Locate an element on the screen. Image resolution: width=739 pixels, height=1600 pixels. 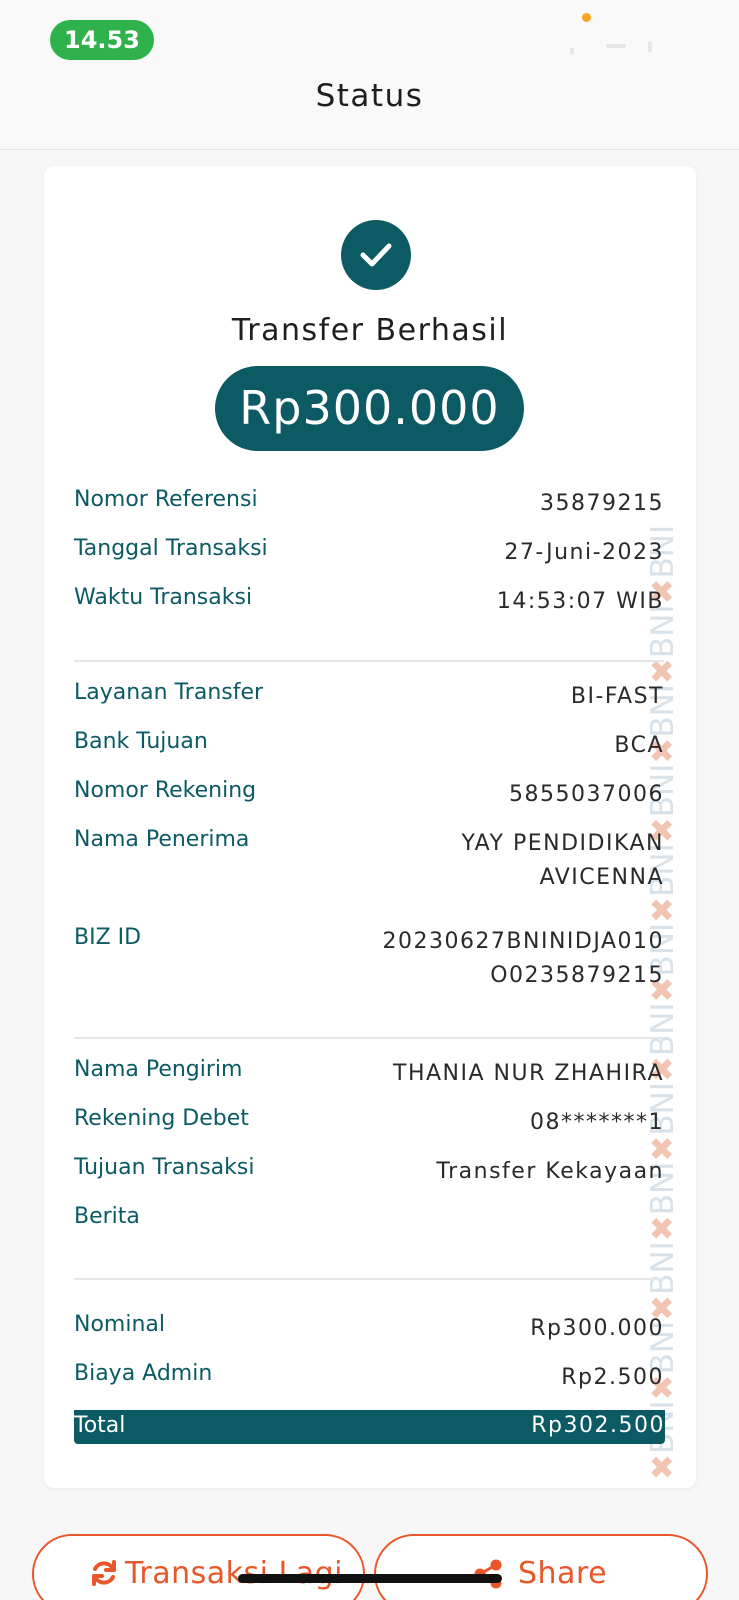
app-header: 14.53 Status is located at coordinates (369, 75).